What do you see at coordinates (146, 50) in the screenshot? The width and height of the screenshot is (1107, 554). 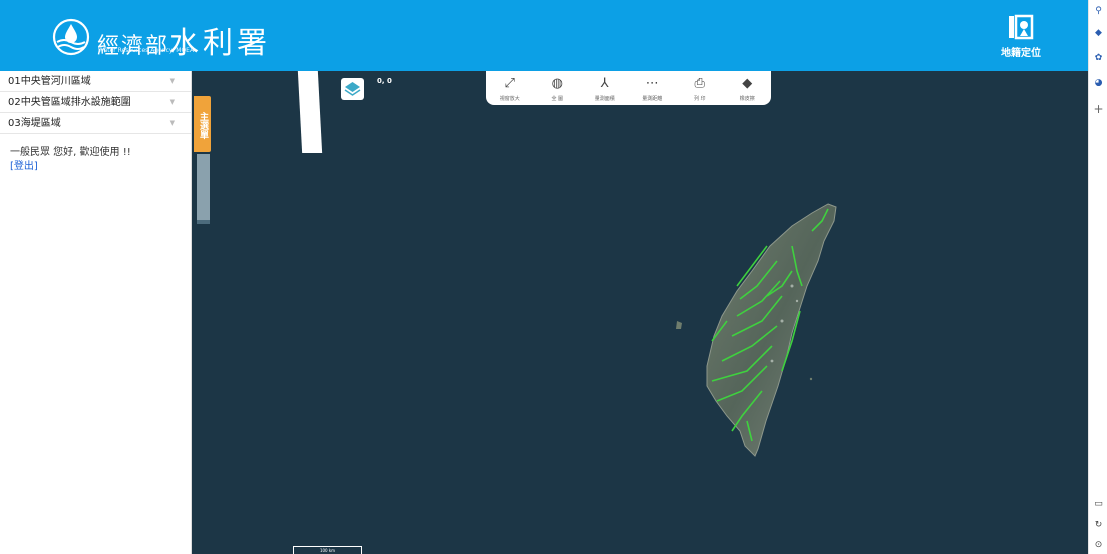 I see `logo-subtitle: Water Resources Agency, MOEA` at bounding box center [146, 50].